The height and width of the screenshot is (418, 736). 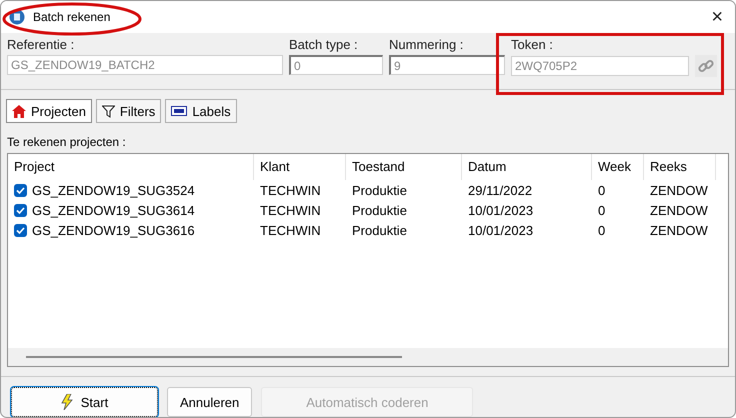 I want to click on column-header: Toestand, so click(x=404, y=167).